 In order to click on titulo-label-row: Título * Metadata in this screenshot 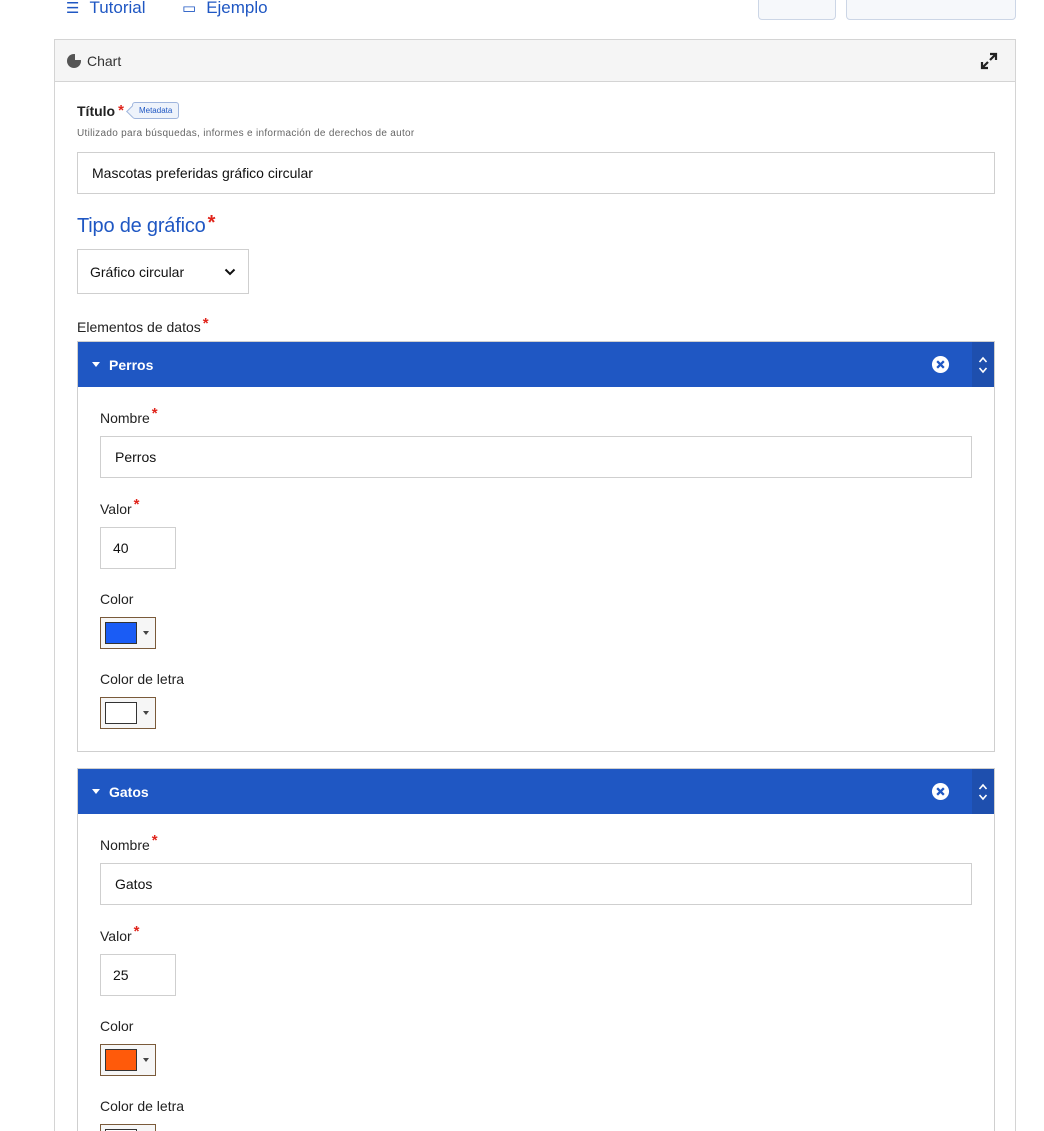, I will do `click(535, 110)`.